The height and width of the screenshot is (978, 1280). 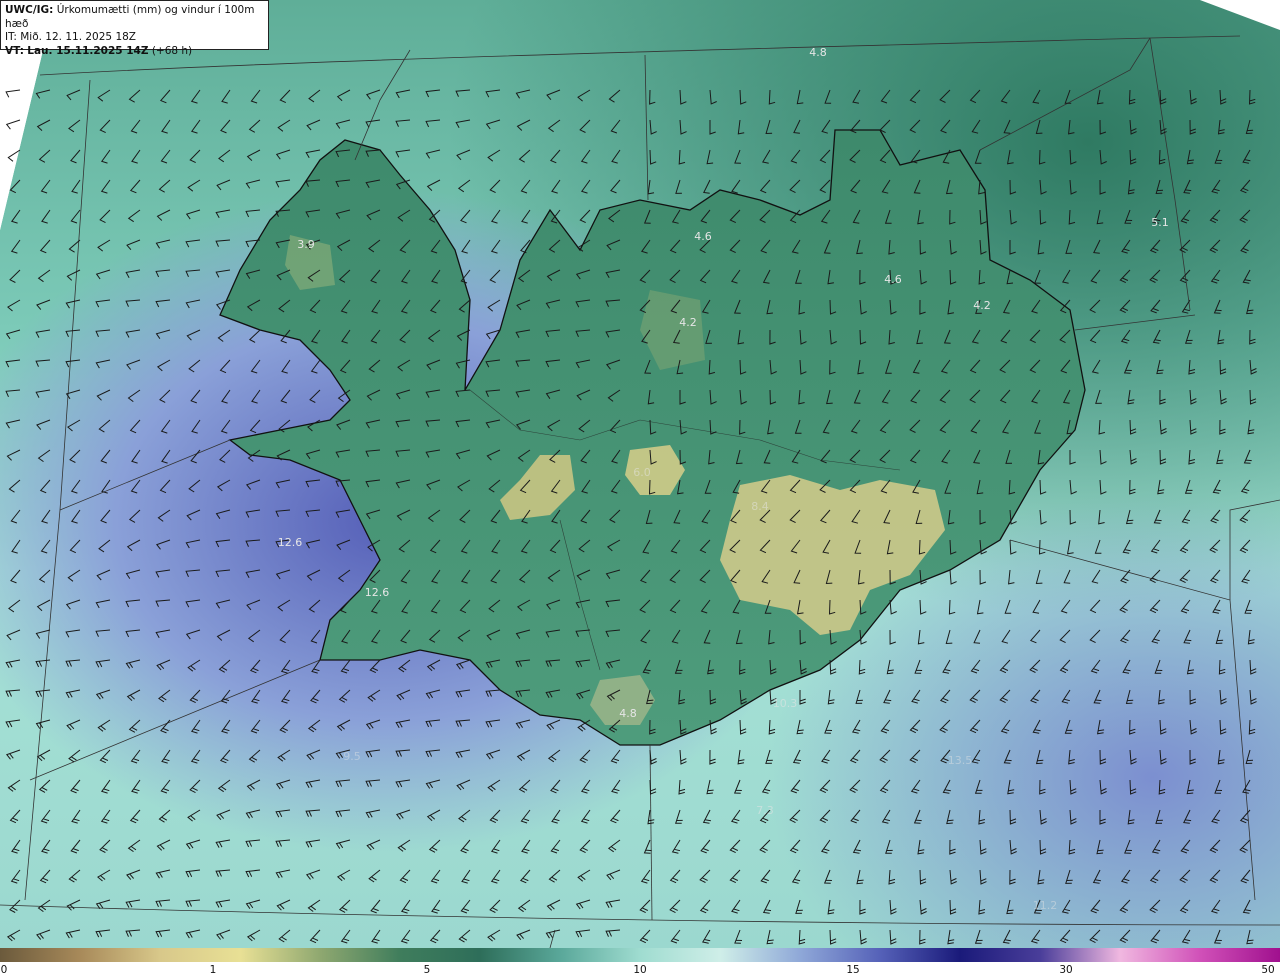 What do you see at coordinates (785, 703) in the screenshot?
I see `value-label: 10.3` at bounding box center [785, 703].